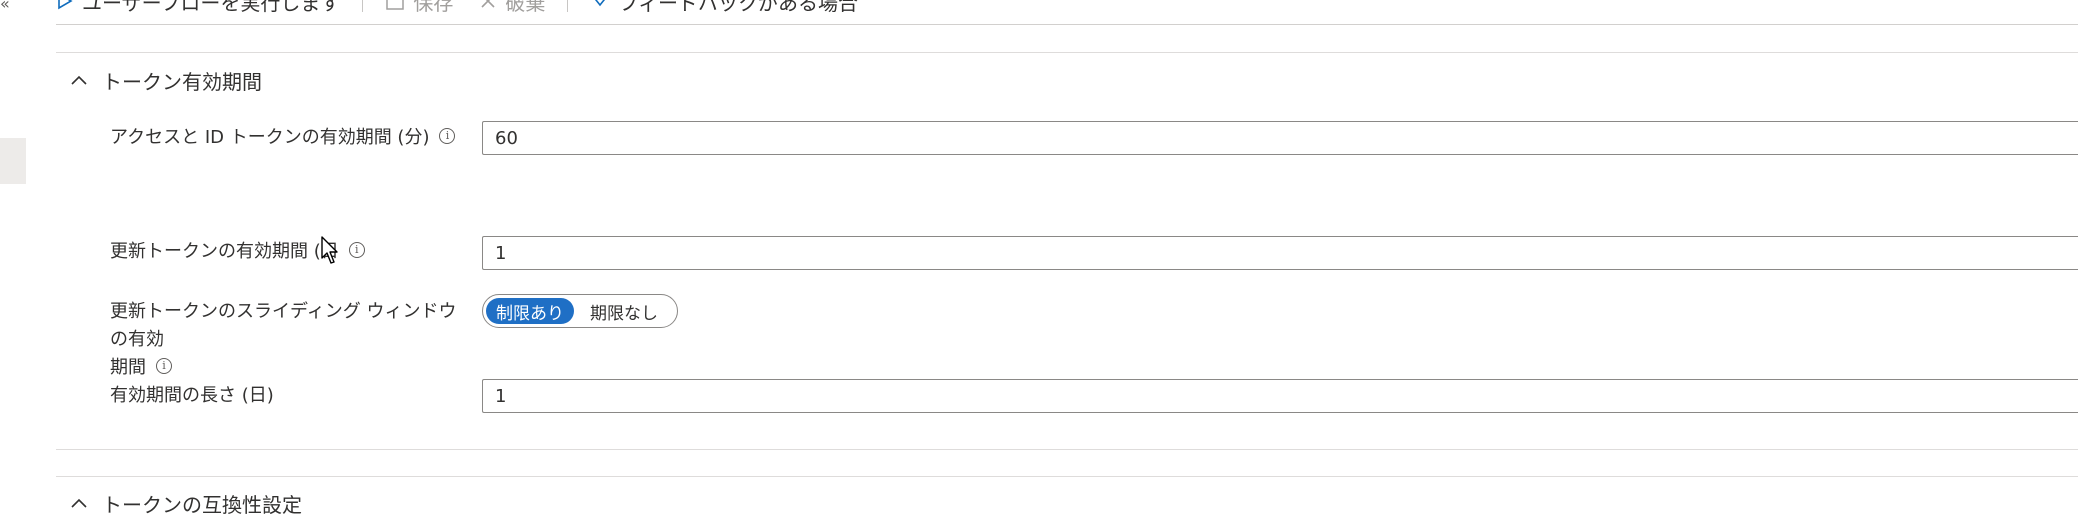 The height and width of the screenshot is (528, 2078). Describe the element at coordinates (65, 5) in the screenshot. I see `play-icon` at that location.